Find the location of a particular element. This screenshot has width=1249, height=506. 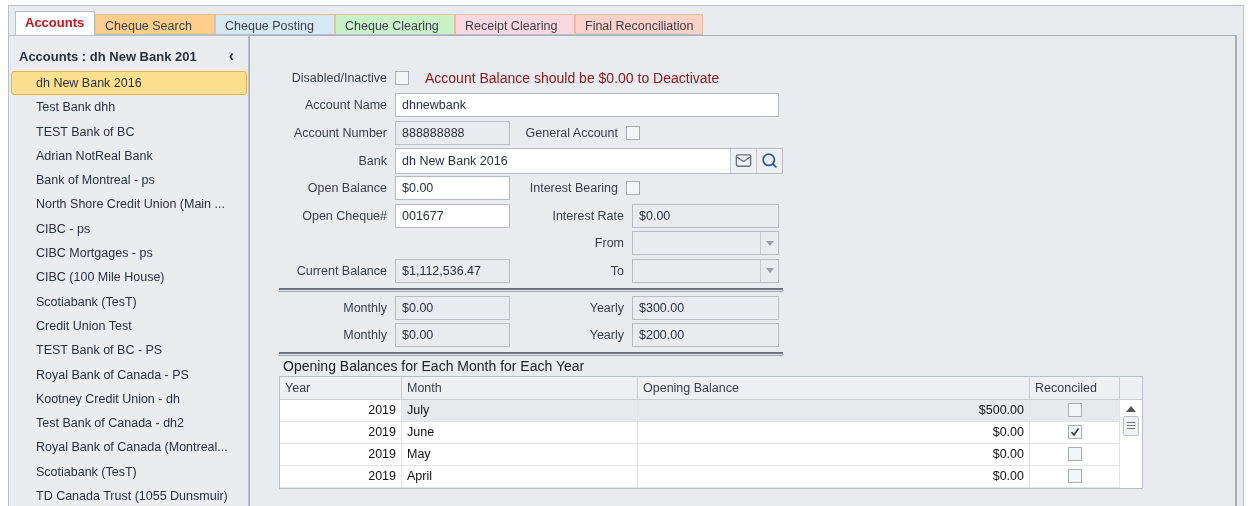

sidebar-item: Royal Bank of Canada - PS is located at coordinates (129, 374).